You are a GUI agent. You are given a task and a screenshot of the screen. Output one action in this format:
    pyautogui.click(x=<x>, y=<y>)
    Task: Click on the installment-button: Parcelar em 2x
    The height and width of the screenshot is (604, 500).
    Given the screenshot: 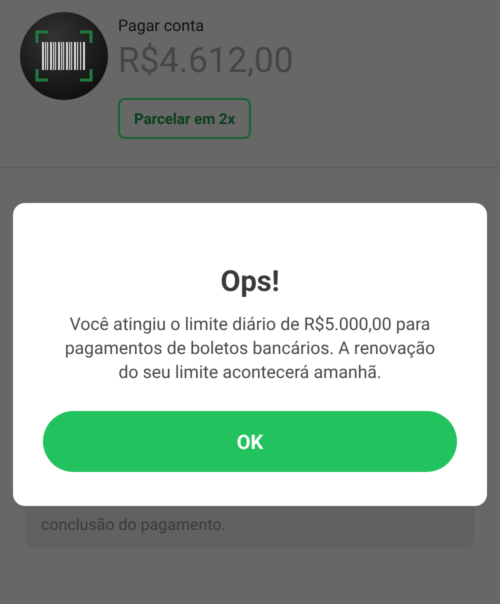 What is the action you would take?
    pyautogui.click(x=185, y=118)
    